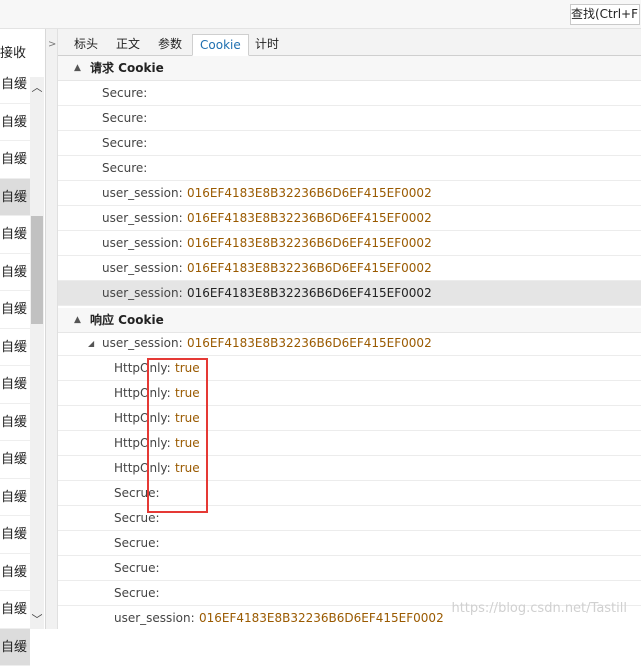  Describe the element at coordinates (15, 54) in the screenshot. I see `column-header-received: 接收` at that location.